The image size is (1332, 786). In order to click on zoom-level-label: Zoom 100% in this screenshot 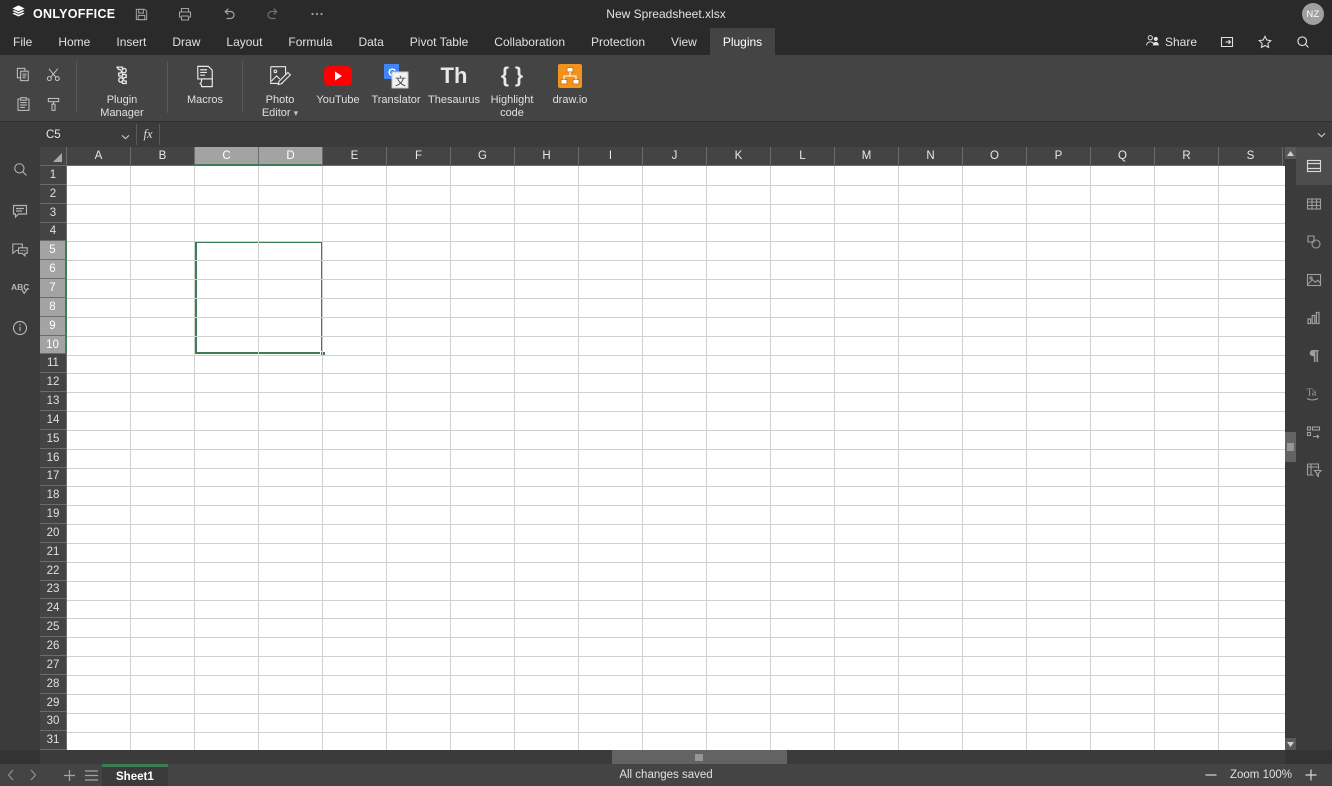, I will do `click(1261, 775)`.